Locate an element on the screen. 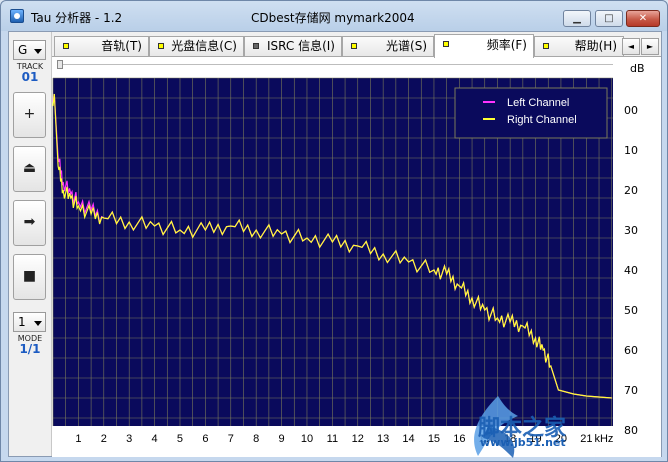  arrow-right-icon: ➡ is located at coordinates (29, 222).